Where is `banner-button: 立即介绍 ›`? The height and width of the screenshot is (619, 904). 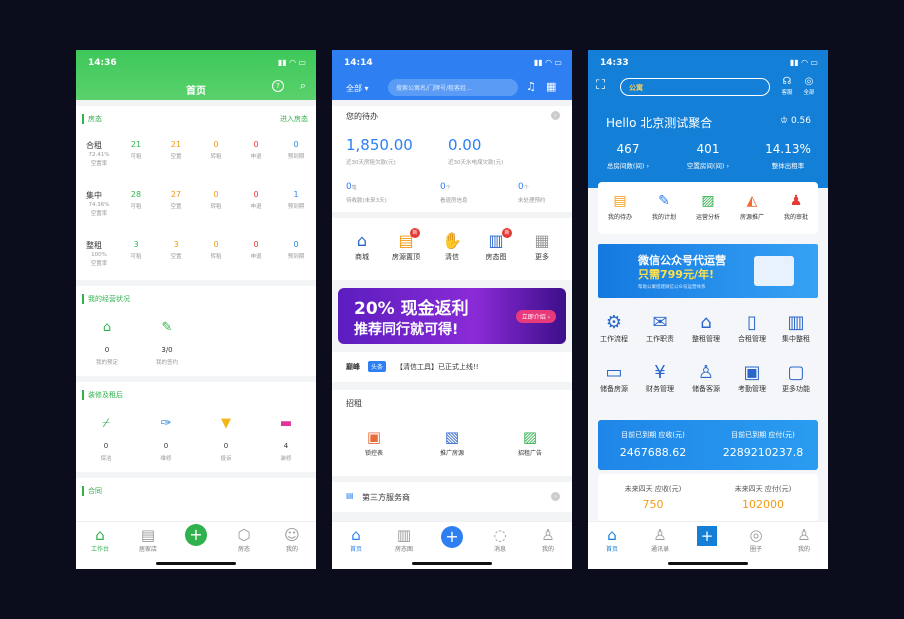
banner-button: 立即介绍 › is located at coordinates (535, 316).